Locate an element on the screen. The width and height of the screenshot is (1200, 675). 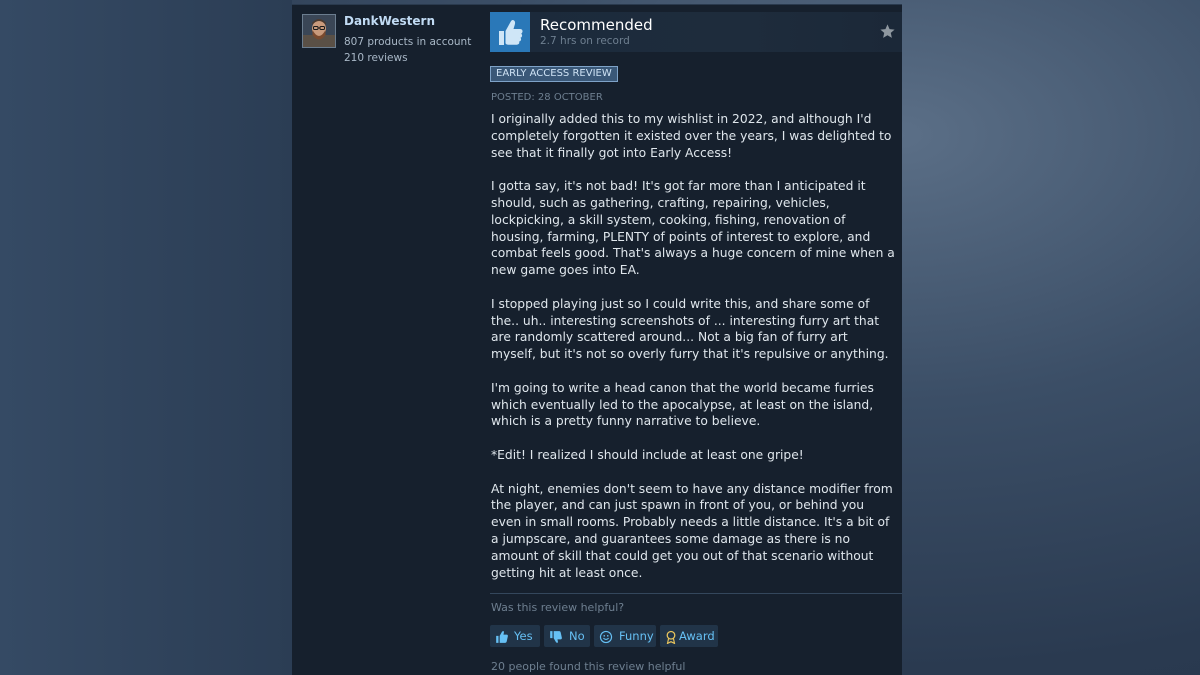
footer-divider is located at coordinates (696, 593).